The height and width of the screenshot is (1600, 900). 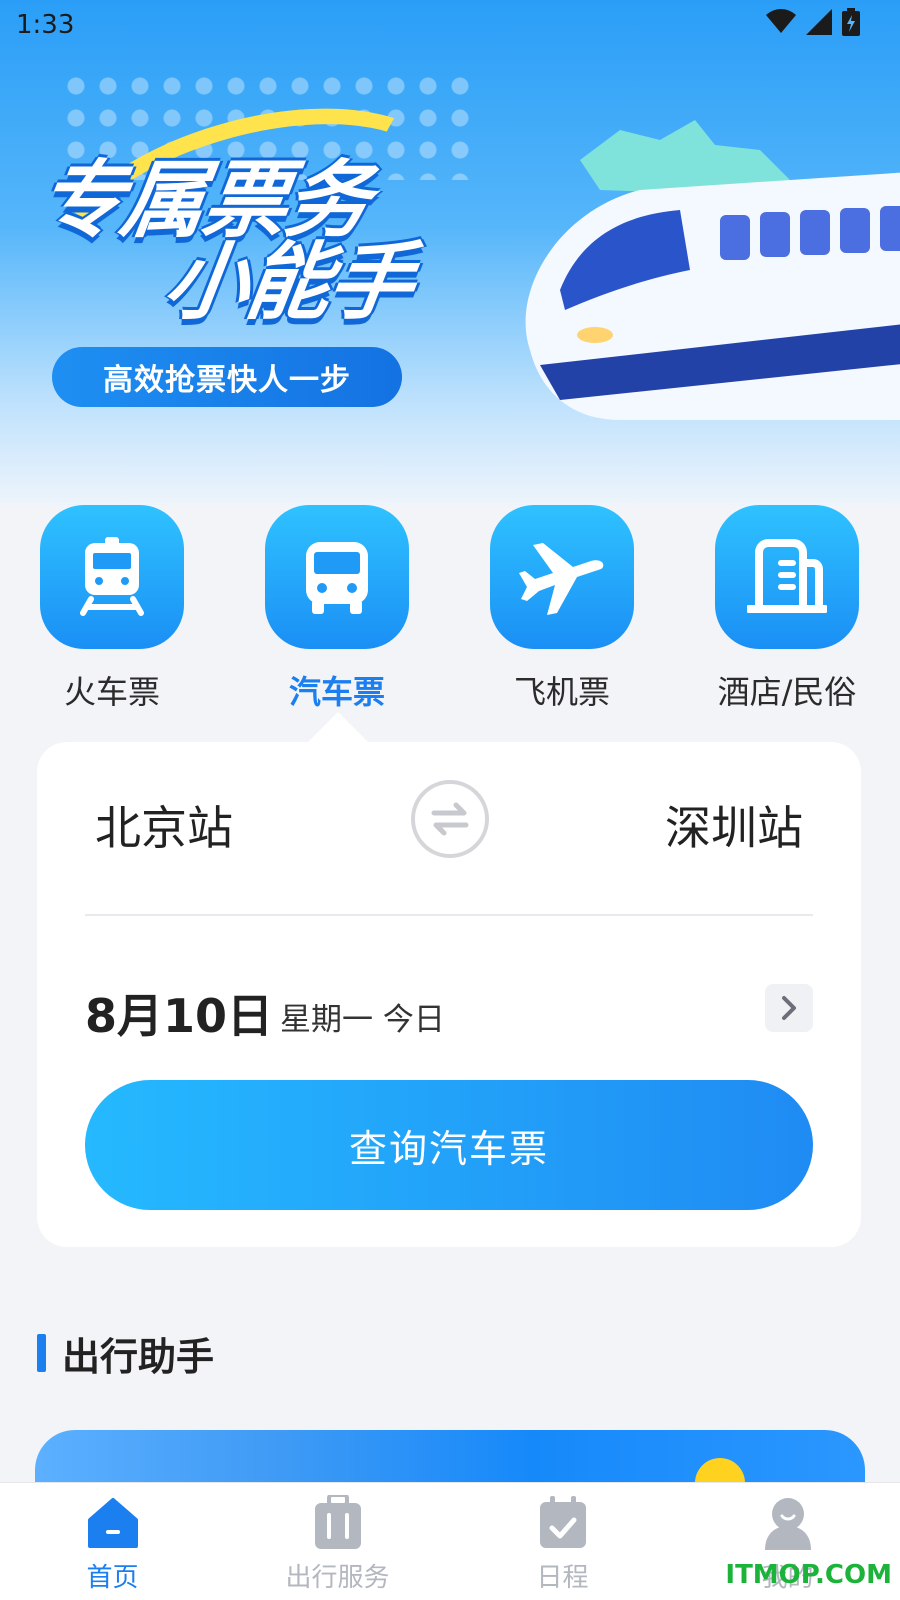 What do you see at coordinates (113, 1523) in the screenshot?
I see `home-icon` at bounding box center [113, 1523].